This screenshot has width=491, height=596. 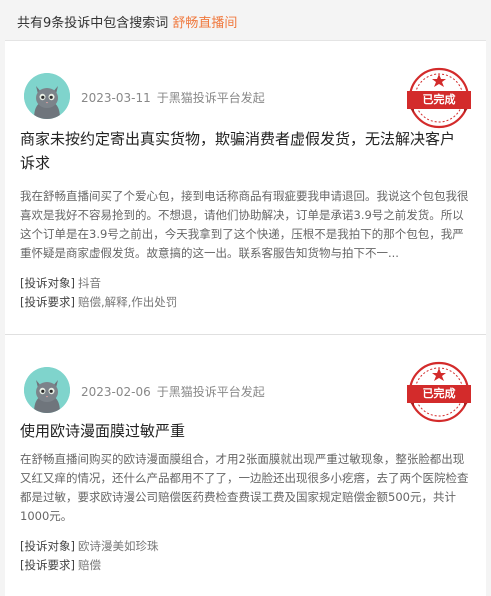 I want to click on complaint-meta: 2023-02-06 于黑猫投诉平台发起, so click(x=173, y=391).